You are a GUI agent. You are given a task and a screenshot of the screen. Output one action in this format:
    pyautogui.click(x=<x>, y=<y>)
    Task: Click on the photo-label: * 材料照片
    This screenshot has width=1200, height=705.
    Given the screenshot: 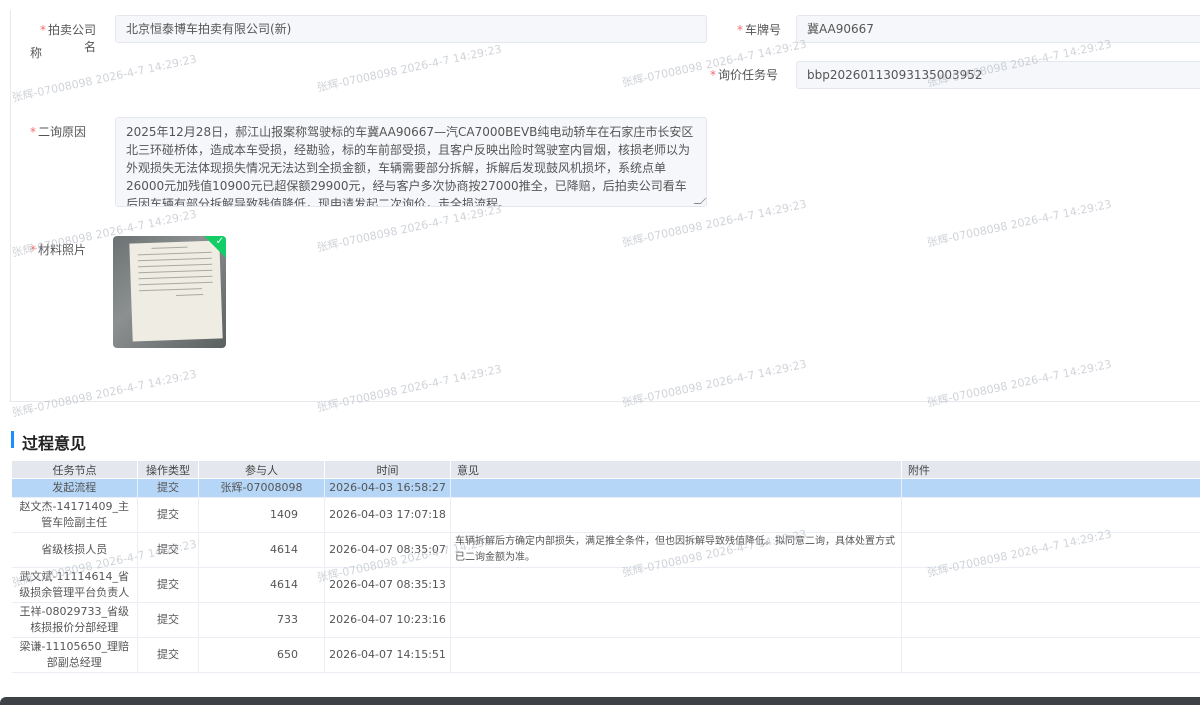 What is the action you would take?
    pyautogui.click(x=57, y=250)
    